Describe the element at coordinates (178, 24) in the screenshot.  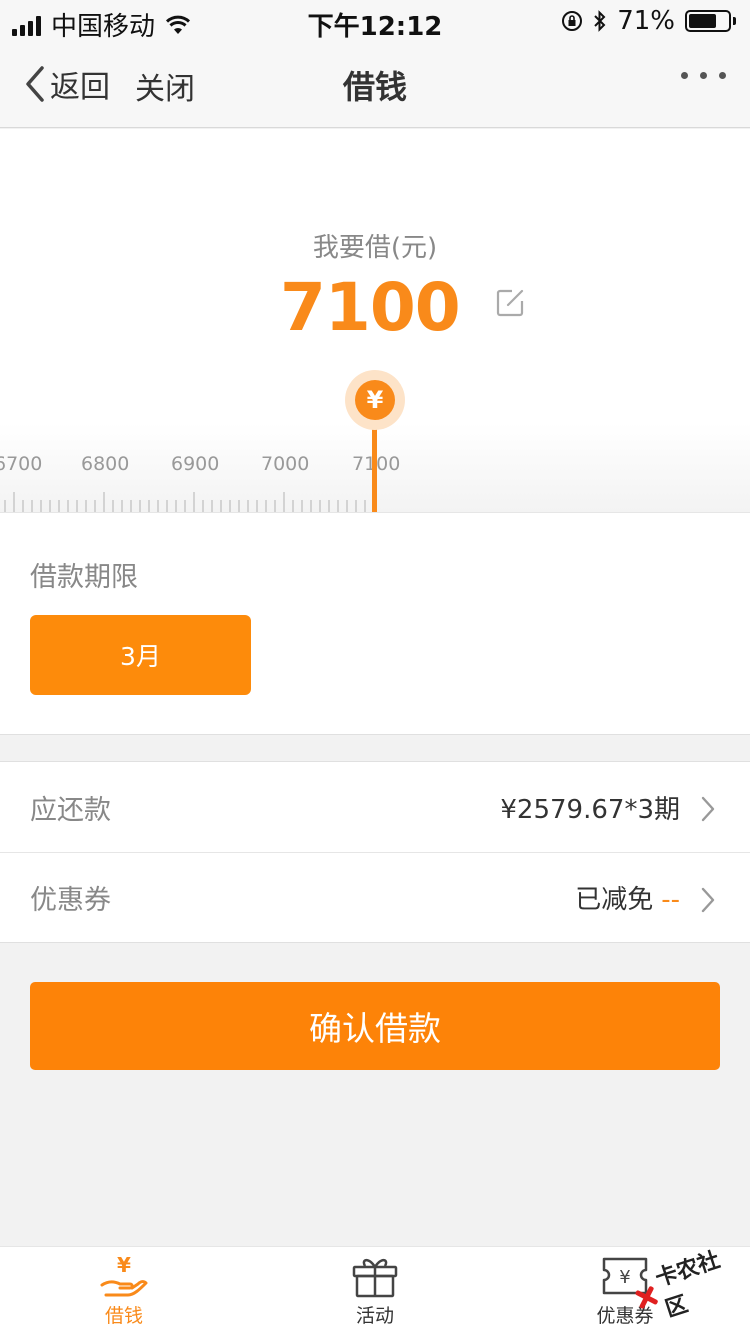
I see `wifi-icon` at that location.